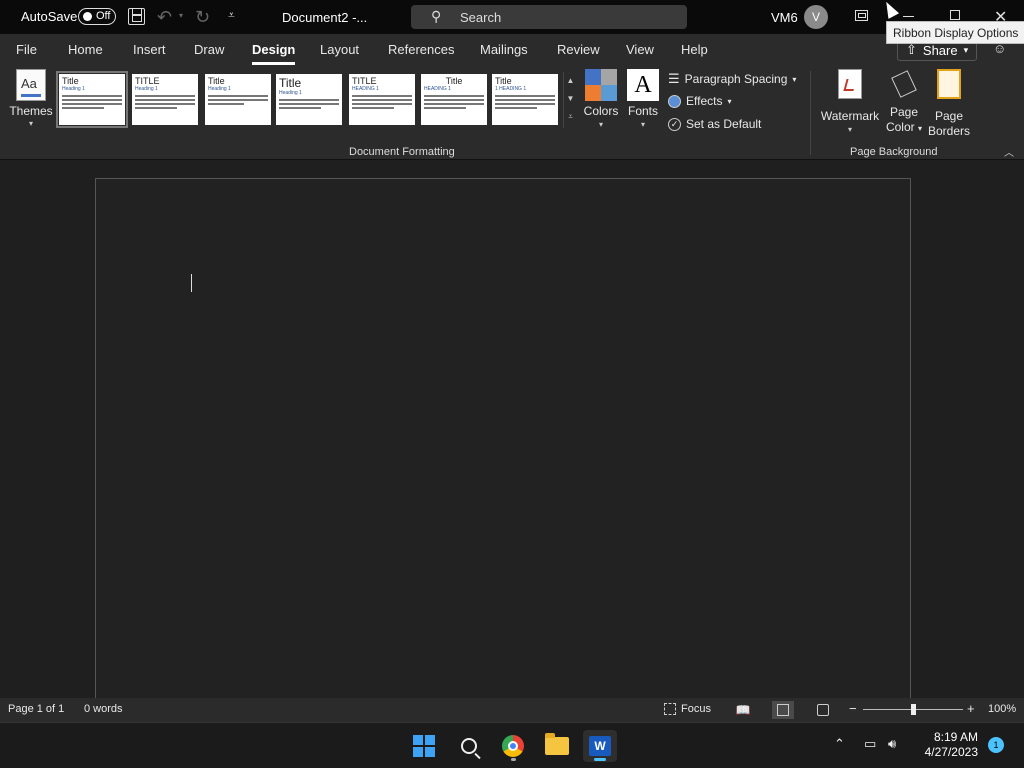  I want to click on zoom-slider-thumb, so click(913, 709).